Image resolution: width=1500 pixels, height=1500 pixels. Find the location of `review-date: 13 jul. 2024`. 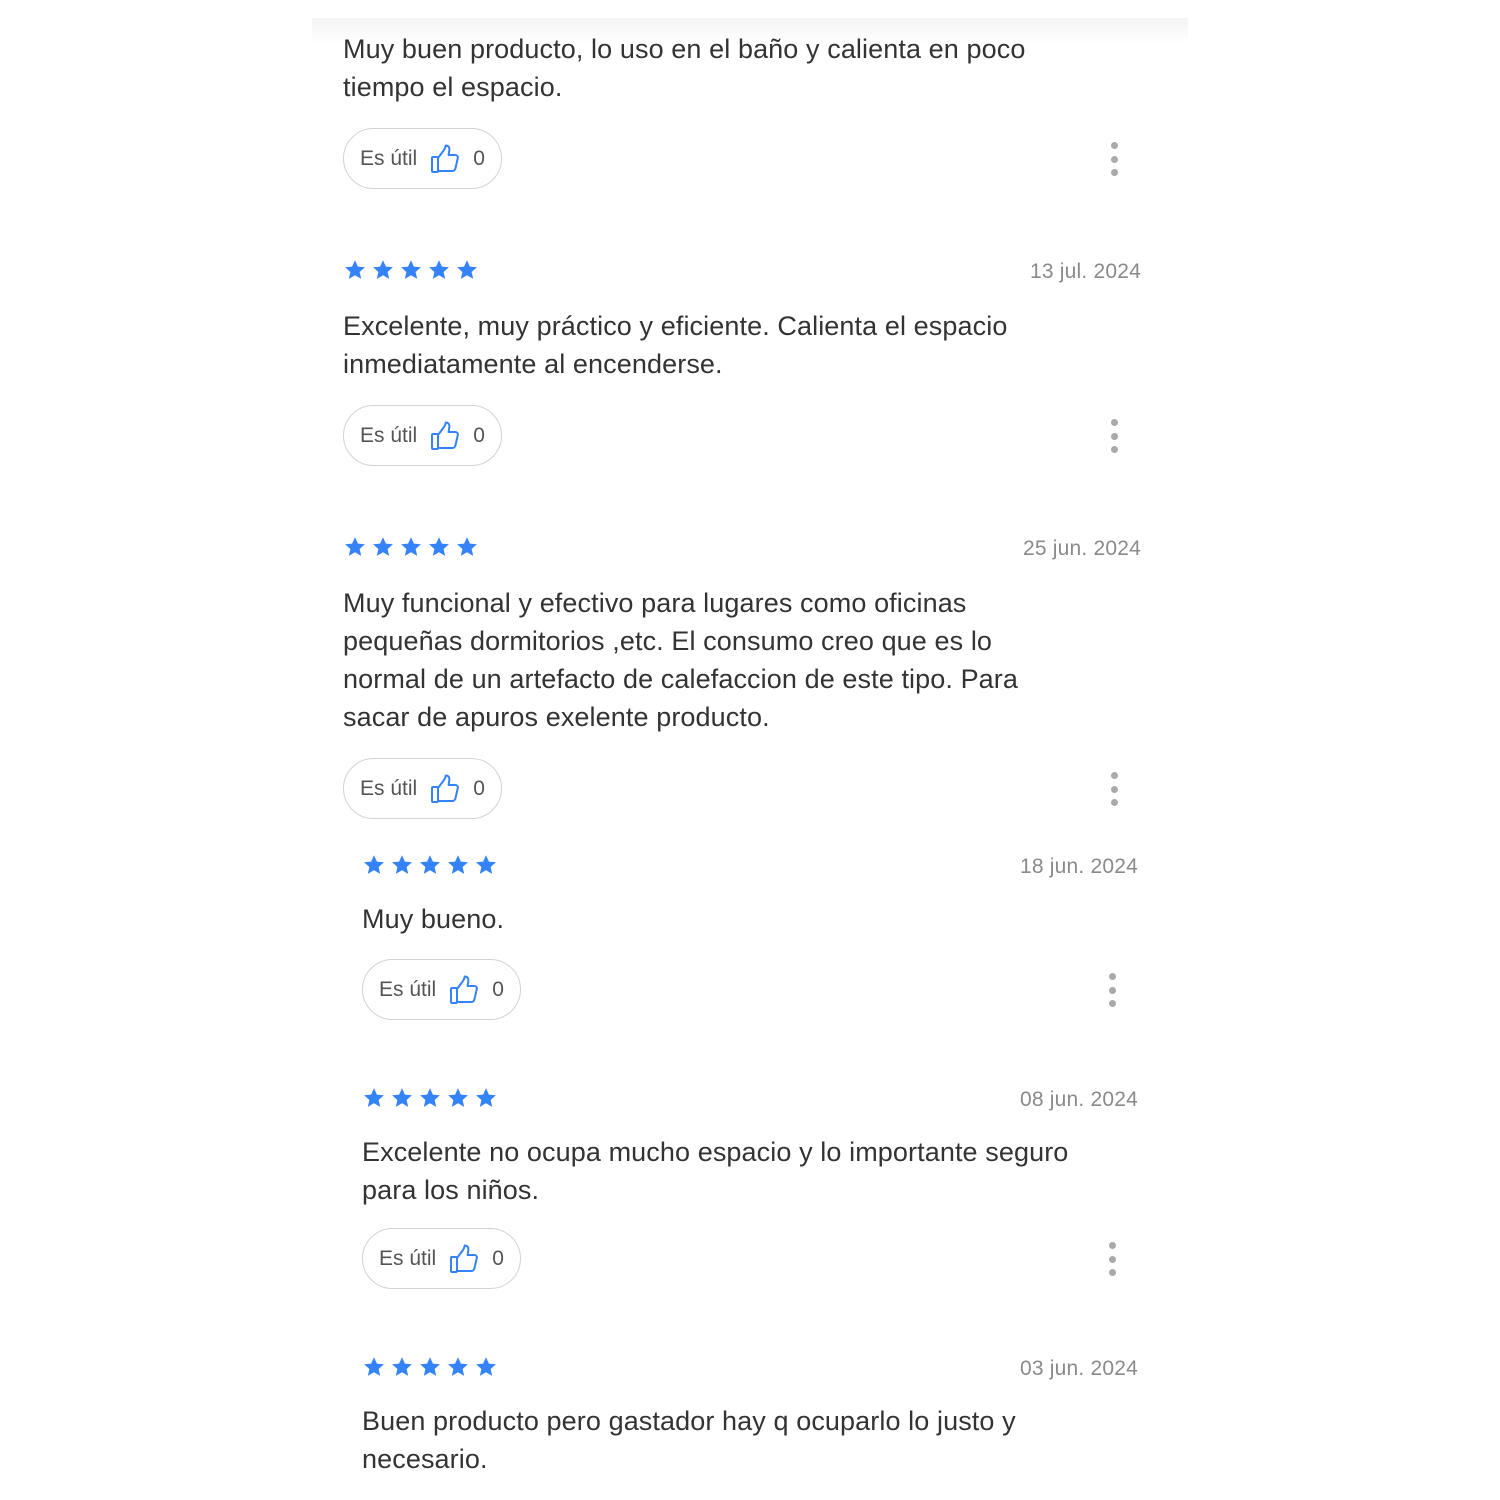

review-date: 13 jul. 2024 is located at coordinates (1085, 271).